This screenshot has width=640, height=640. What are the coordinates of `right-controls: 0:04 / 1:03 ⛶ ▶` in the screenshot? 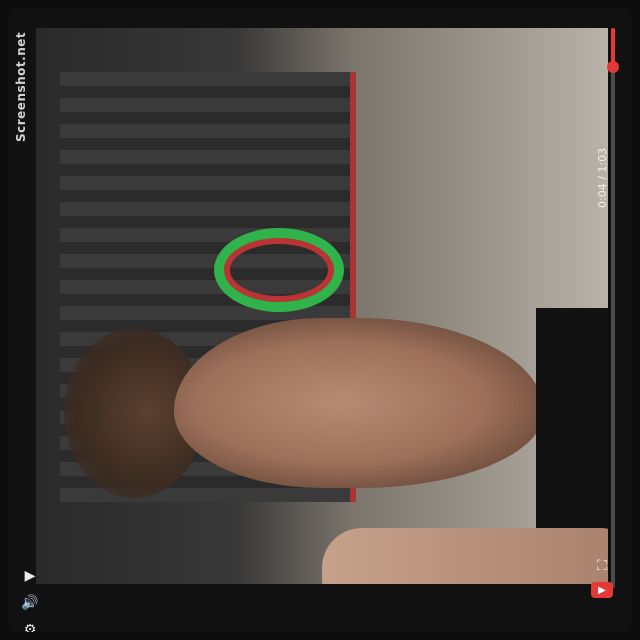 It's located at (606, 325).